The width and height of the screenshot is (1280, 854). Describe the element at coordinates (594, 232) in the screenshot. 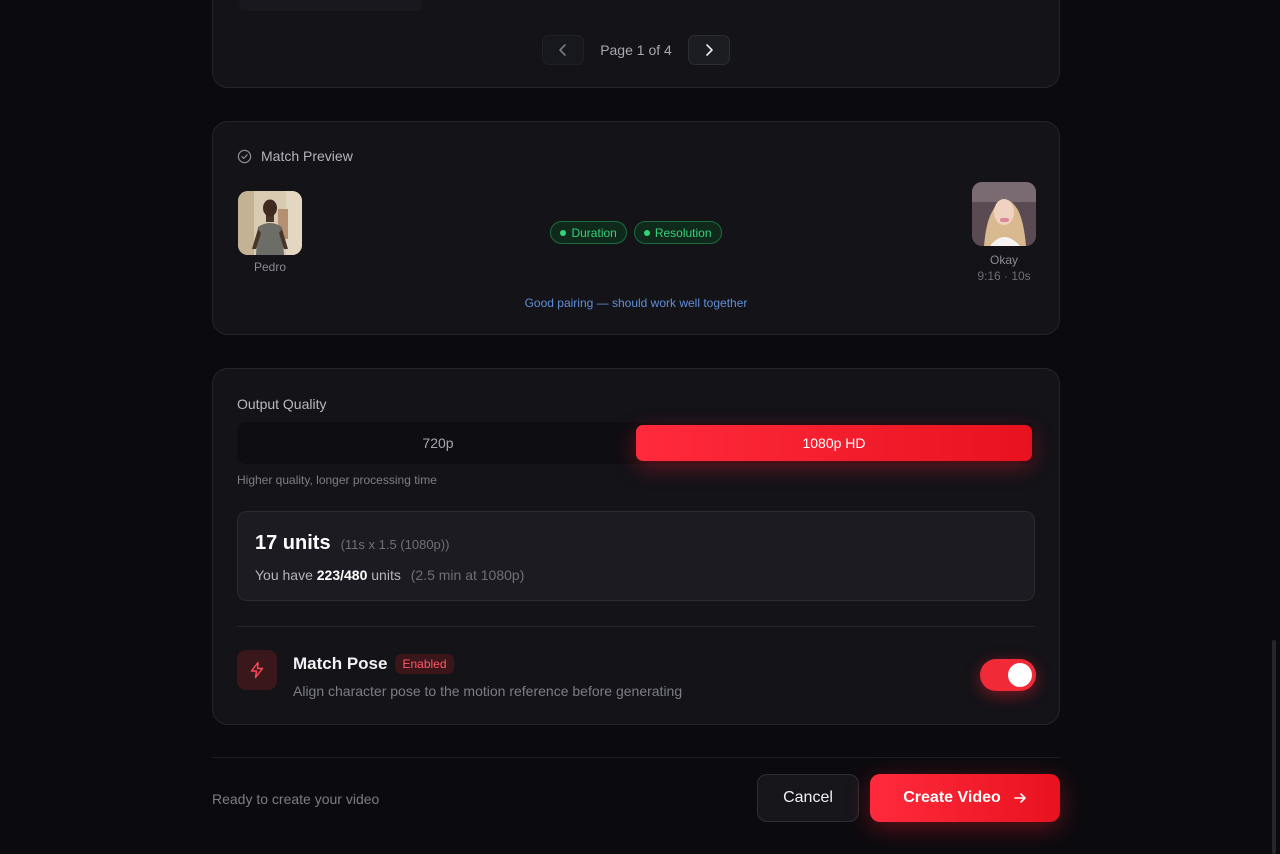

I see `badge-label: Duration` at that location.